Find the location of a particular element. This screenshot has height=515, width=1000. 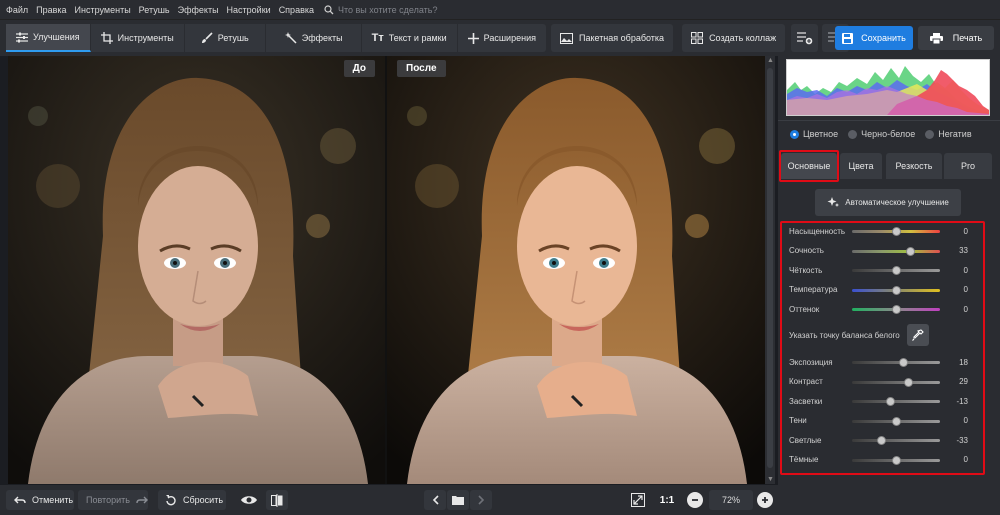

preview-toggle-button is located at coordinates (249, 500).